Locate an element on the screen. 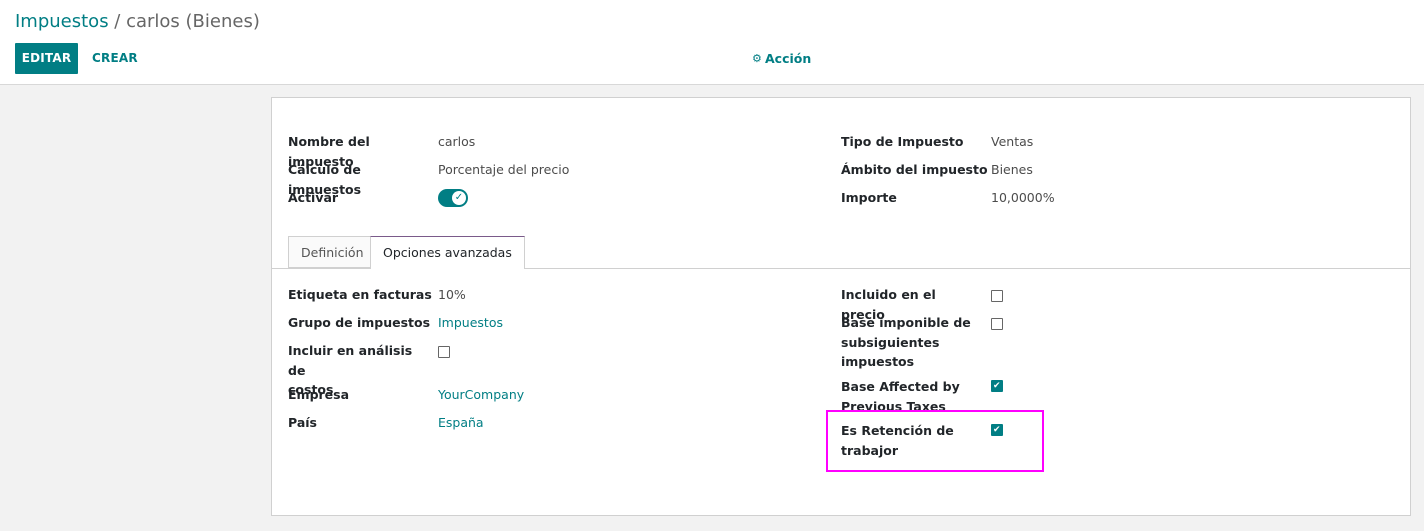  base-imponible-checkbox is located at coordinates (997, 324).